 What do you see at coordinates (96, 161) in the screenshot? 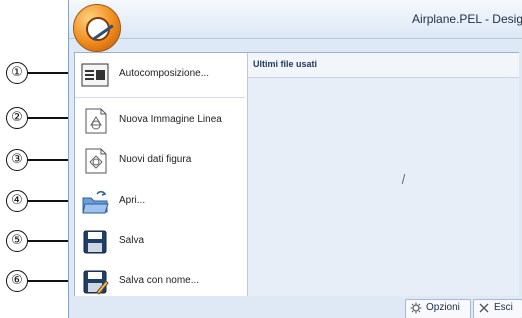
I see `new-figure-data-icon` at bounding box center [96, 161].